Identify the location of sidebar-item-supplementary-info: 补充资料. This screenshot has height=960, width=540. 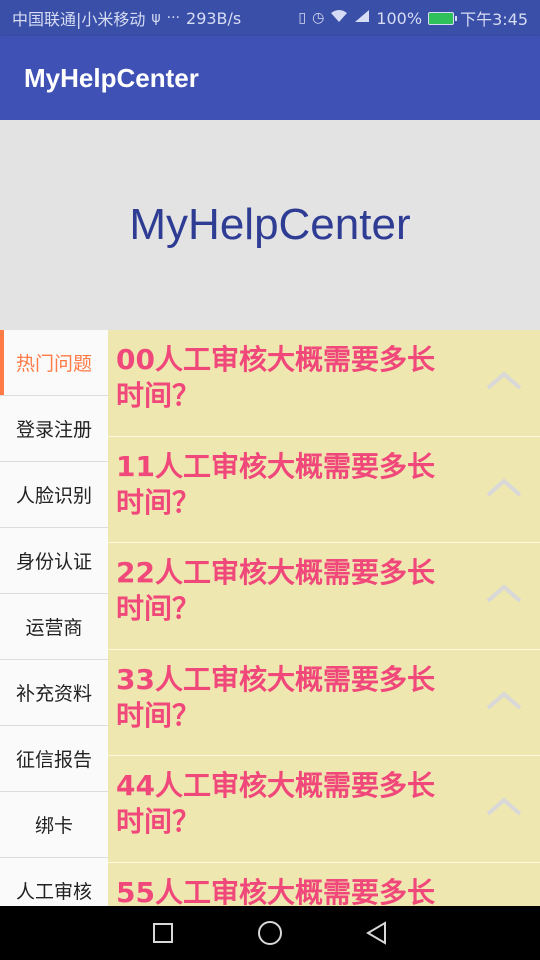
(54, 693).